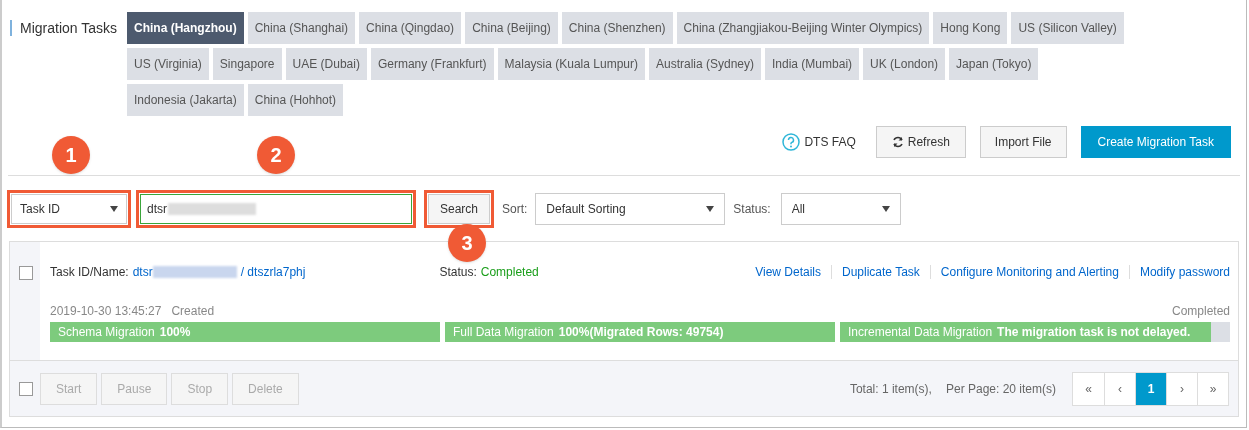 The image size is (1249, 430). Describe the element at coordinates (791, 142) in the screenshot. I see `help-icon` at that location.